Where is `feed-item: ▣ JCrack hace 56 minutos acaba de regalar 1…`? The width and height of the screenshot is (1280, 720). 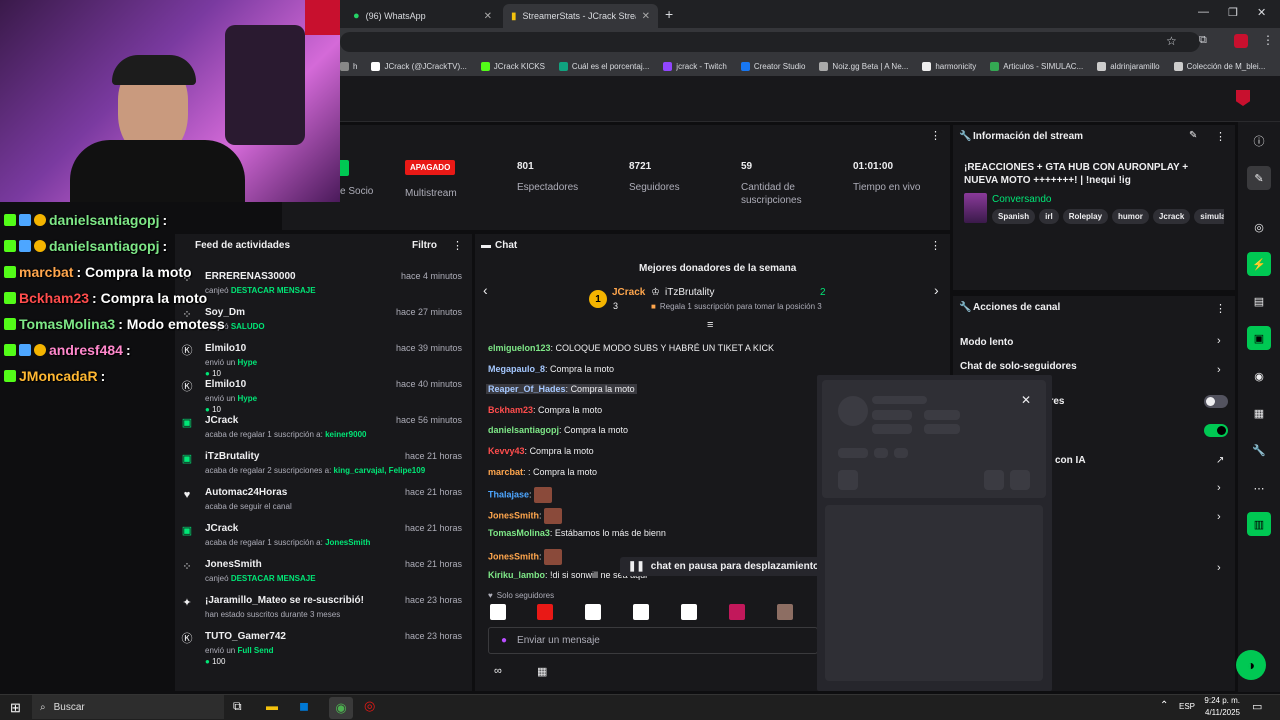
feed-item: ▣ JCrack hace 56 minutos acaba de regalar 1… is located at coordinates (323, 432).